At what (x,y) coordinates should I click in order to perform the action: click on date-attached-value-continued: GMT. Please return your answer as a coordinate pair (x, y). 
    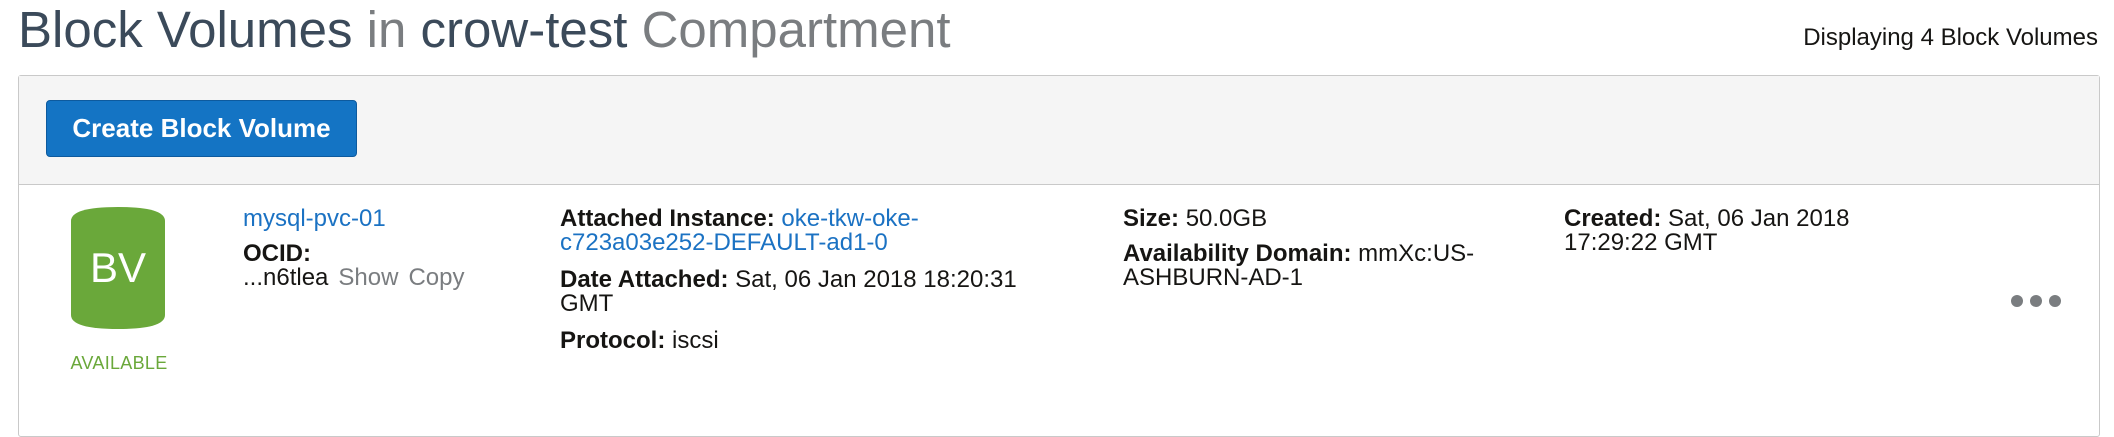
    Looking at the image, I should click on (587, 303).